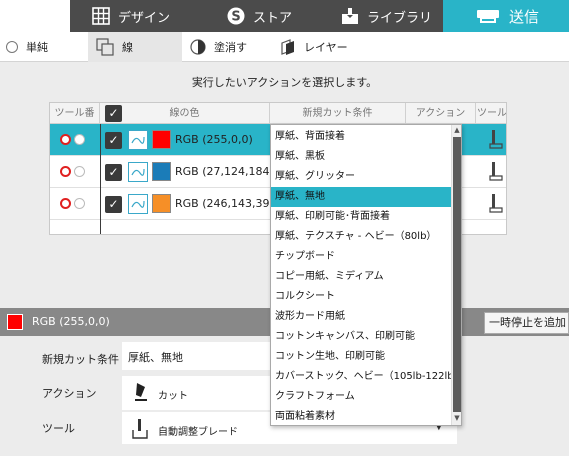  Describe the element at coordinates (185, 113) in the screenshot. I see `header-line-color: 線の色` at that location.